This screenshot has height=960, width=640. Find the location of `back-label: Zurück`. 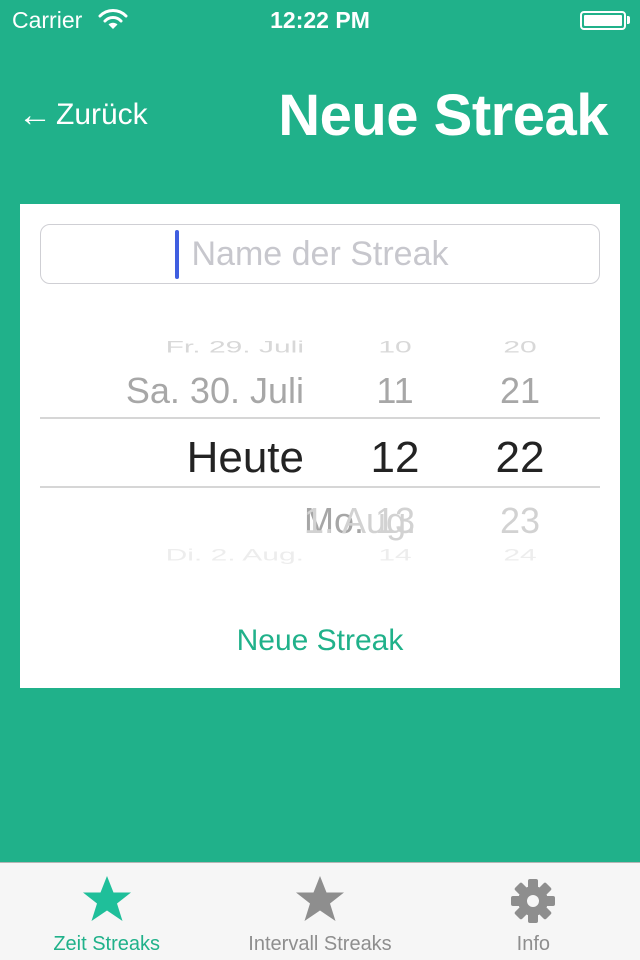

back-label: Zurück is located at coordinates (102, 114).